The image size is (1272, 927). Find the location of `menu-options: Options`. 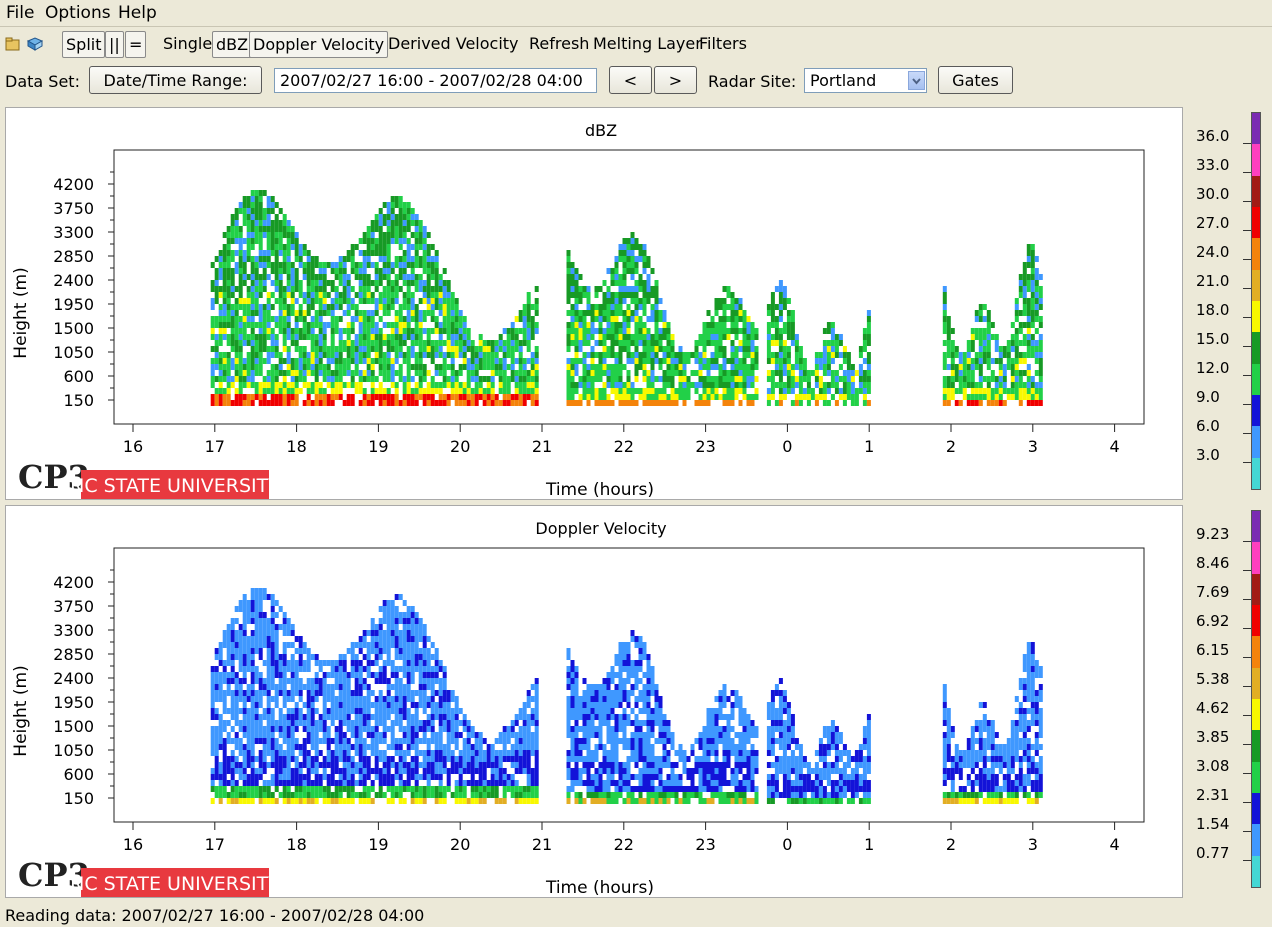

menu-options: Options is located at coordinates (78, 13).